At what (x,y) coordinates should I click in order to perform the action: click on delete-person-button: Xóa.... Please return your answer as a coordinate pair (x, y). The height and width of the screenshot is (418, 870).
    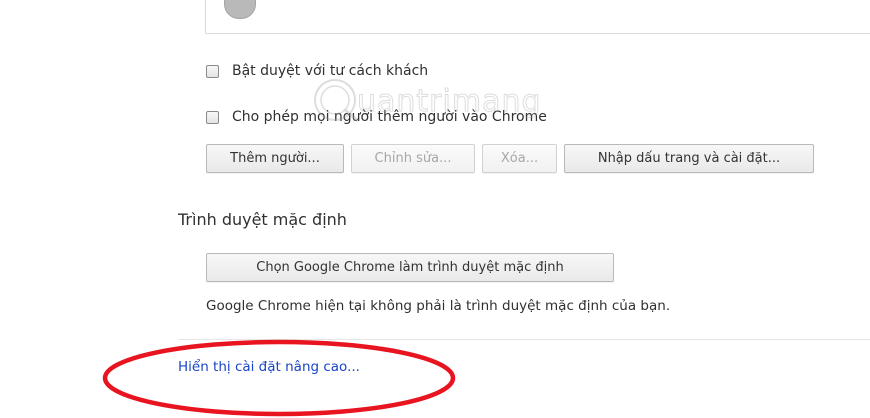
    Looking at the image, I should click on (519, 158).